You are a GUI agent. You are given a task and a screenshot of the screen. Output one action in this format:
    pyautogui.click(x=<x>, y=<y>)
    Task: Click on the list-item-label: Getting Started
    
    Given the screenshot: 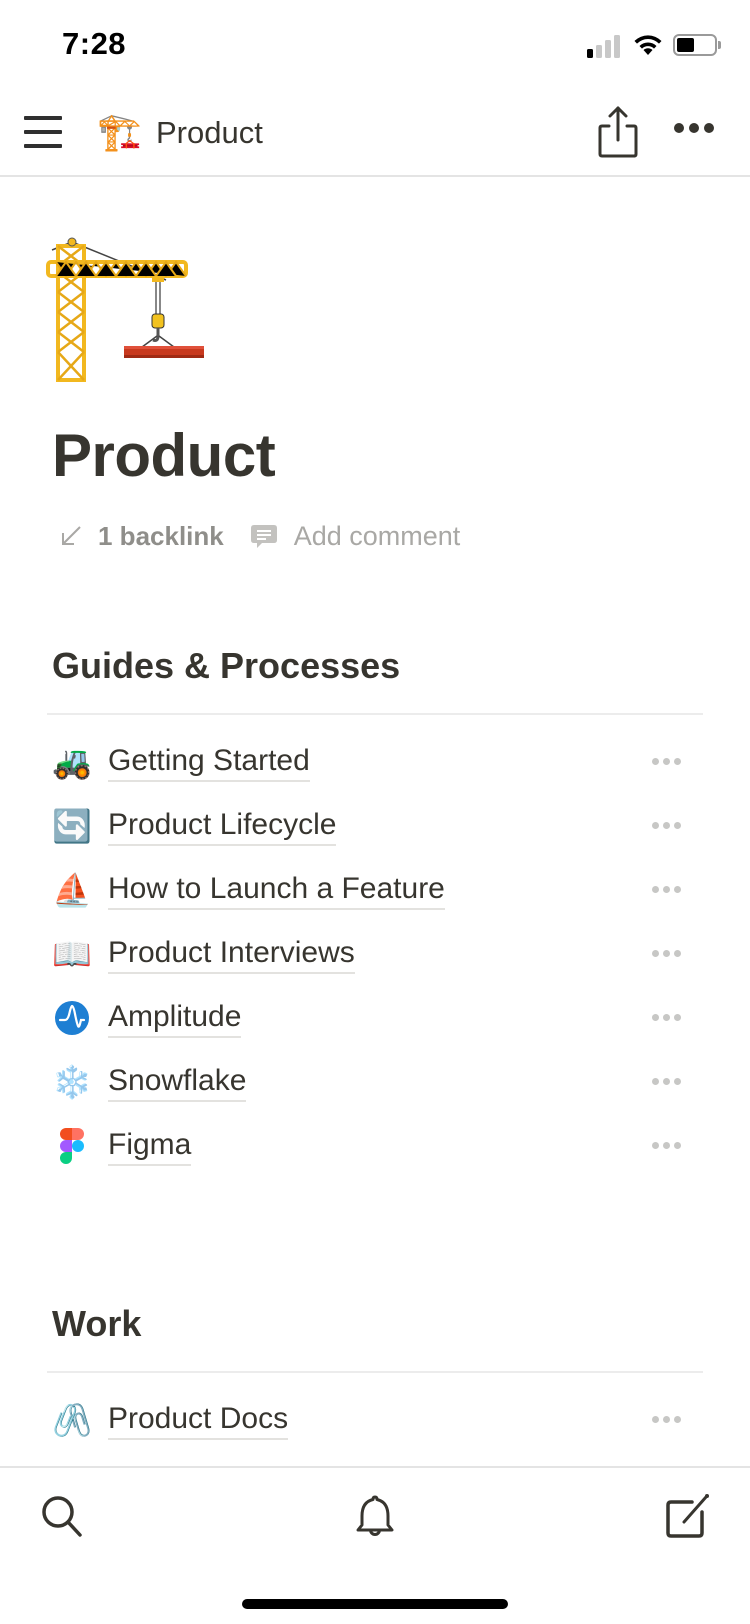 What is the action you would take?
    pyautogui.click(x=209, y=762)
    